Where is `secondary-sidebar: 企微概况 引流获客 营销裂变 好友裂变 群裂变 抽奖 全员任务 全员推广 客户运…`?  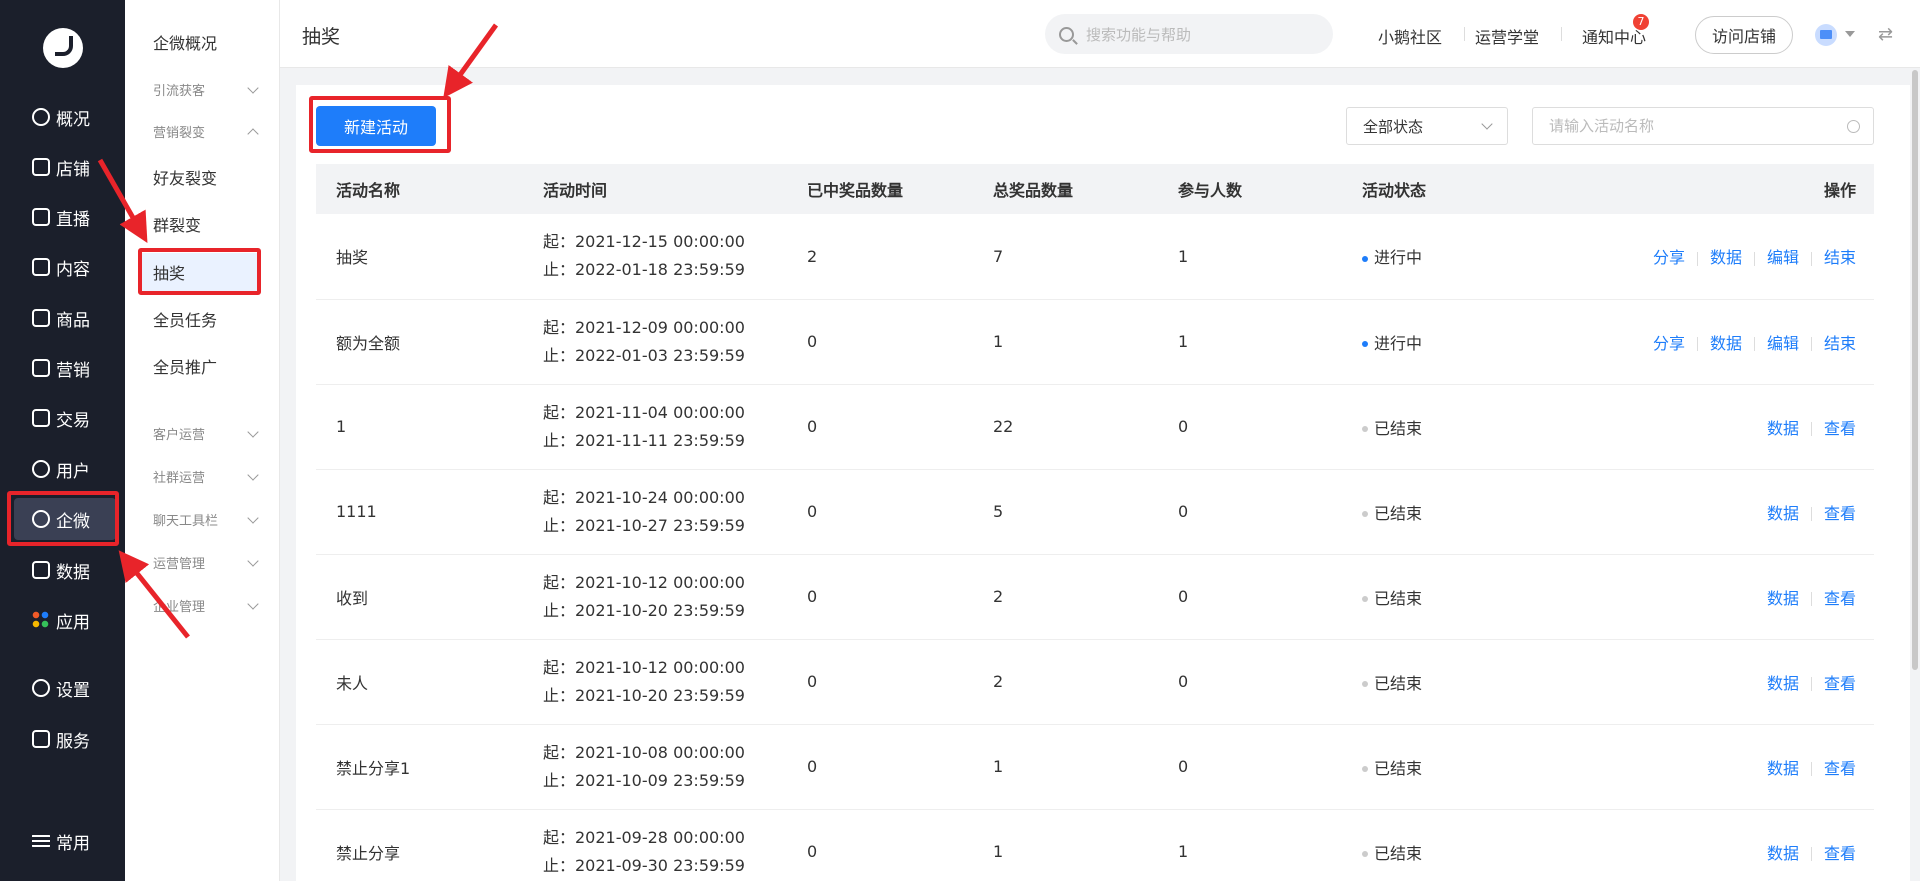
secondary-sidebar: 企微概况 引流获客 营销裂变 好友裂变 群裂变 抽奖 全员任务 全员推广 客户运… is located at coordinates (202, 440).